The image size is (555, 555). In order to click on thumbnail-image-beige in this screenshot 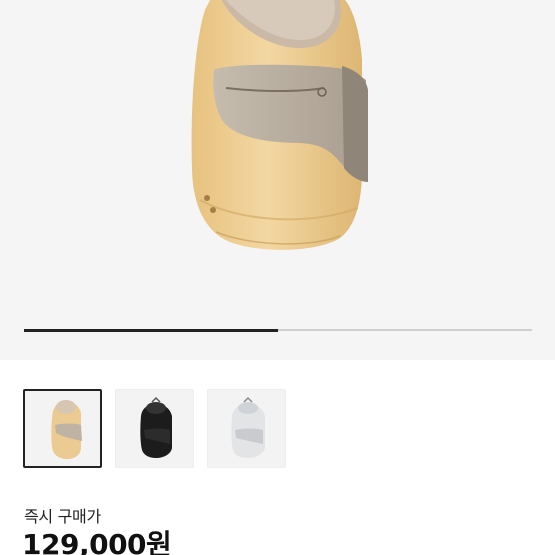, I will do `click(66, 429)`.